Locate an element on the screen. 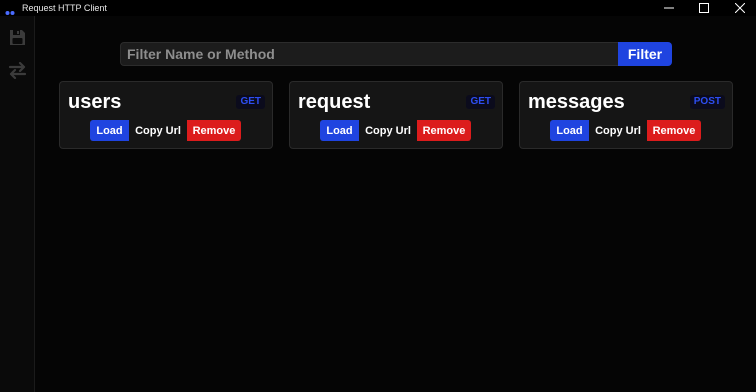 The height and width of the screenshot is (392, 756). minimize-icon is located at coordinates (669, 8).